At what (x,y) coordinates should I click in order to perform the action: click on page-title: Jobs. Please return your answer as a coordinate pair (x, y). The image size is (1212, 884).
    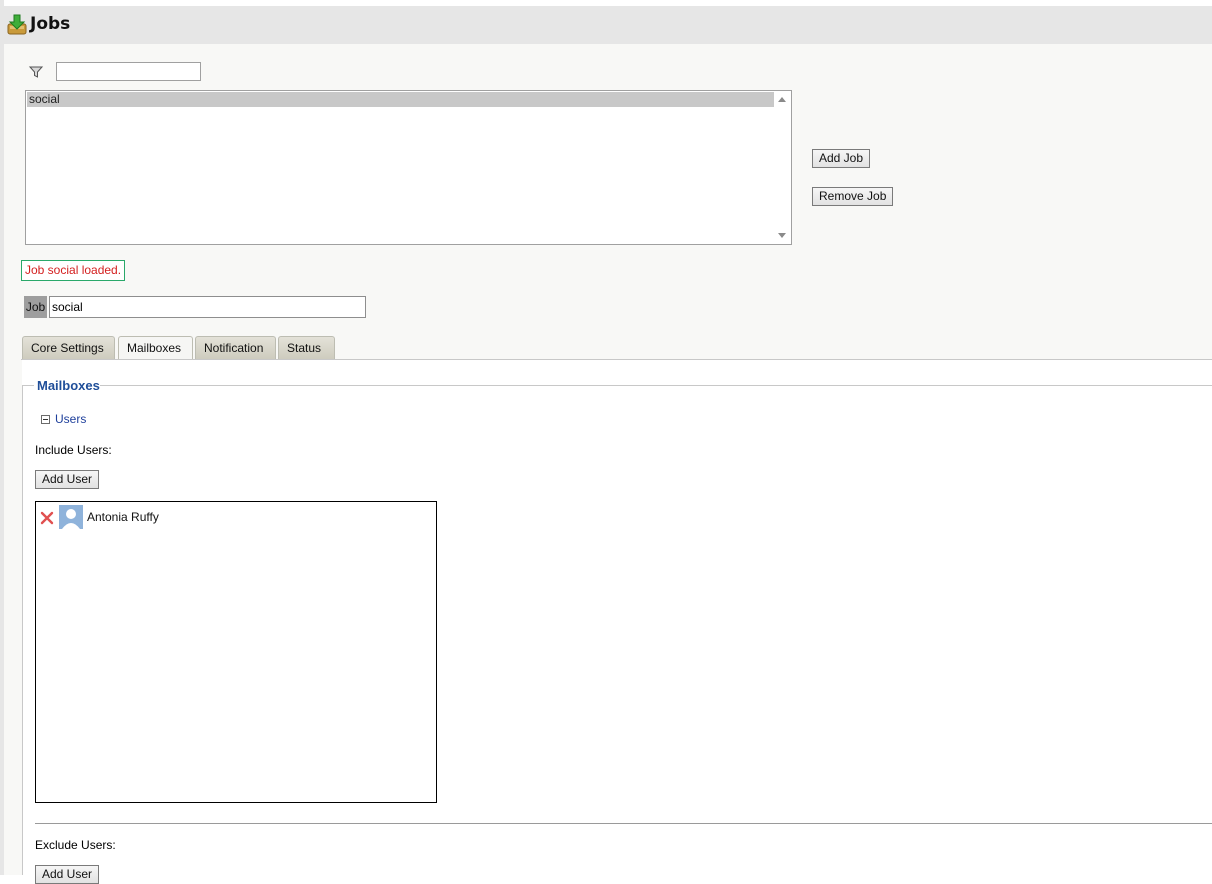
    Looking at the image, I should click on (50, 24).